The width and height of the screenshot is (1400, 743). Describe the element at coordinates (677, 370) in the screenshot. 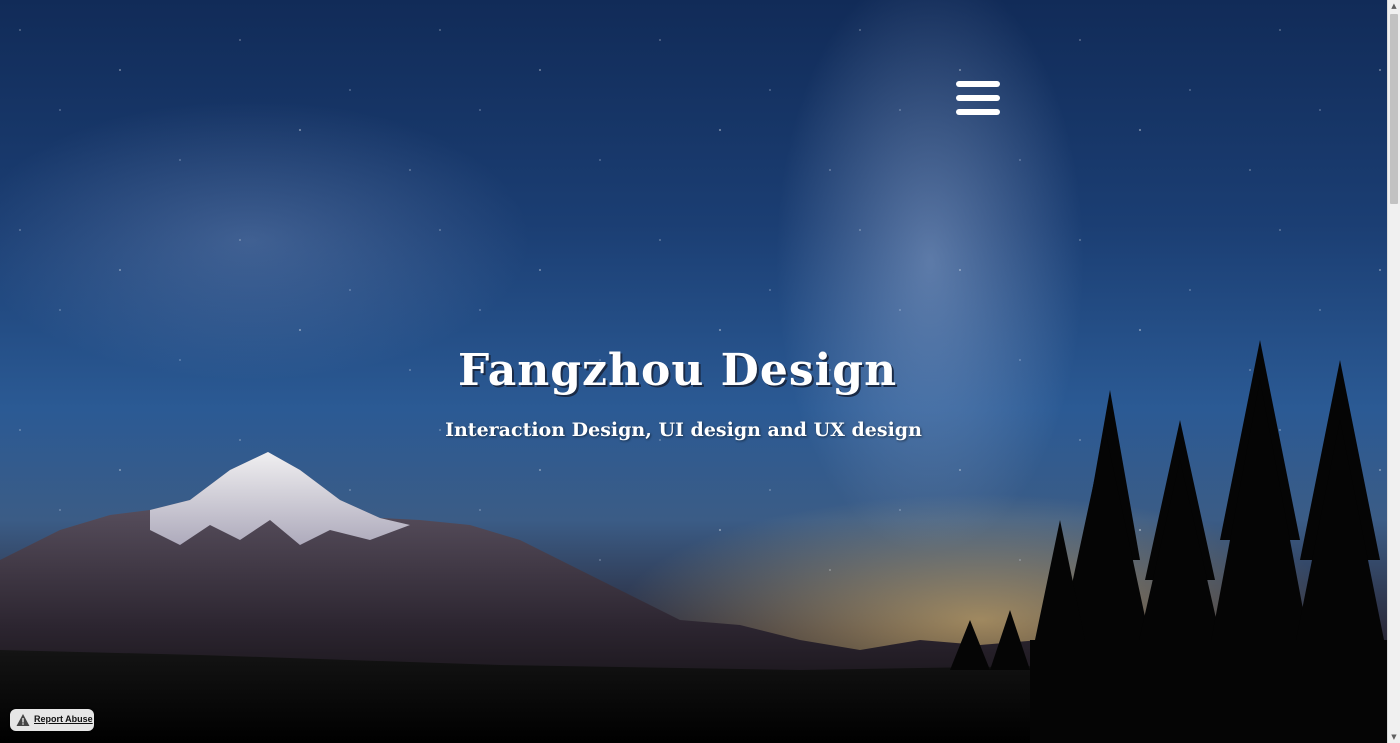

I see `hero-title-text: Fangzhou Design` at that location.